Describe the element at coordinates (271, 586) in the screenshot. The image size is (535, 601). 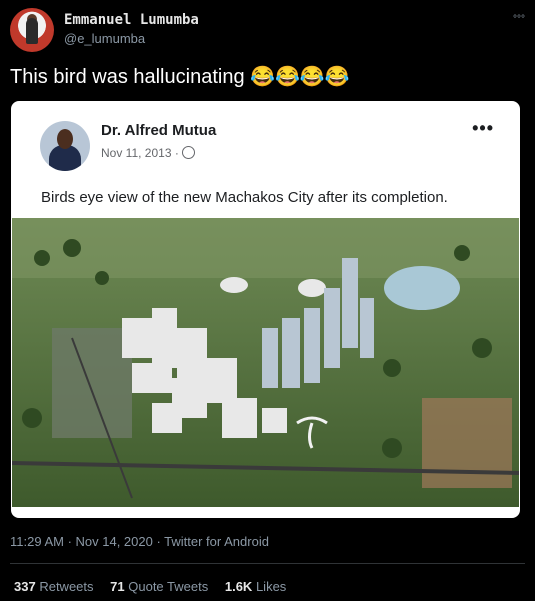
I see `likes-label: Likes` at that location.